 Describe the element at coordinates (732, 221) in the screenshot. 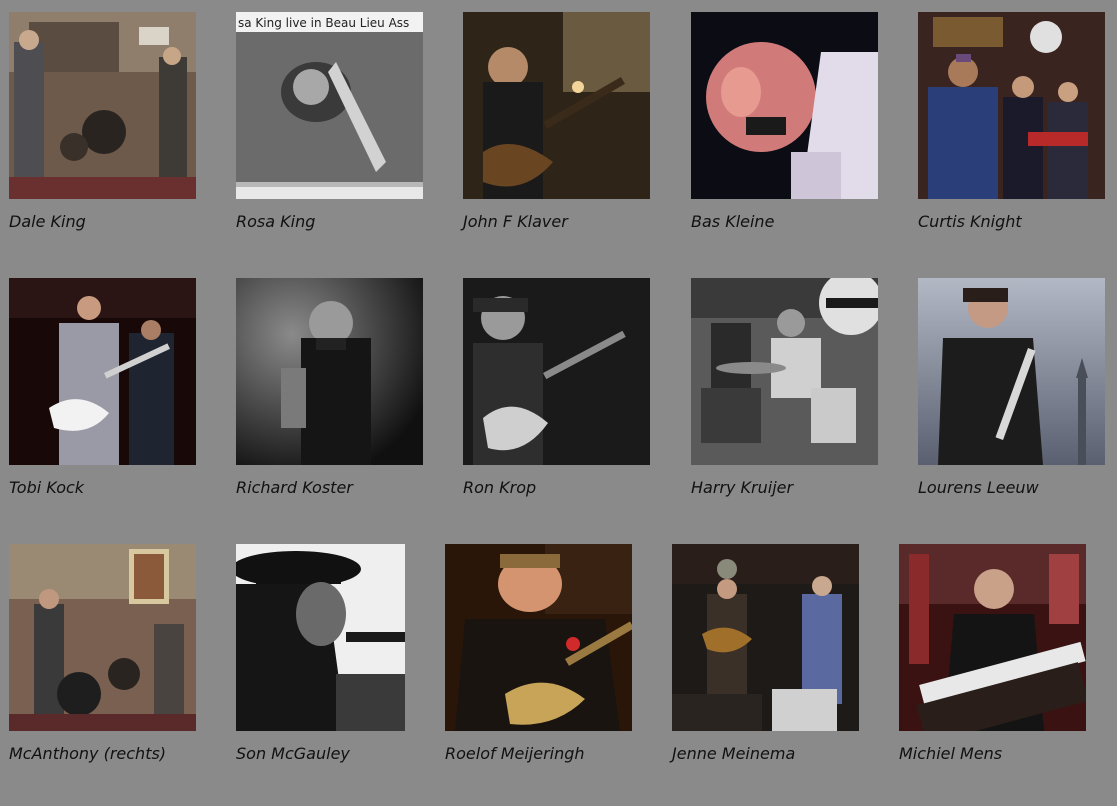

I see `musician-name: Bas Kleine` at that location.